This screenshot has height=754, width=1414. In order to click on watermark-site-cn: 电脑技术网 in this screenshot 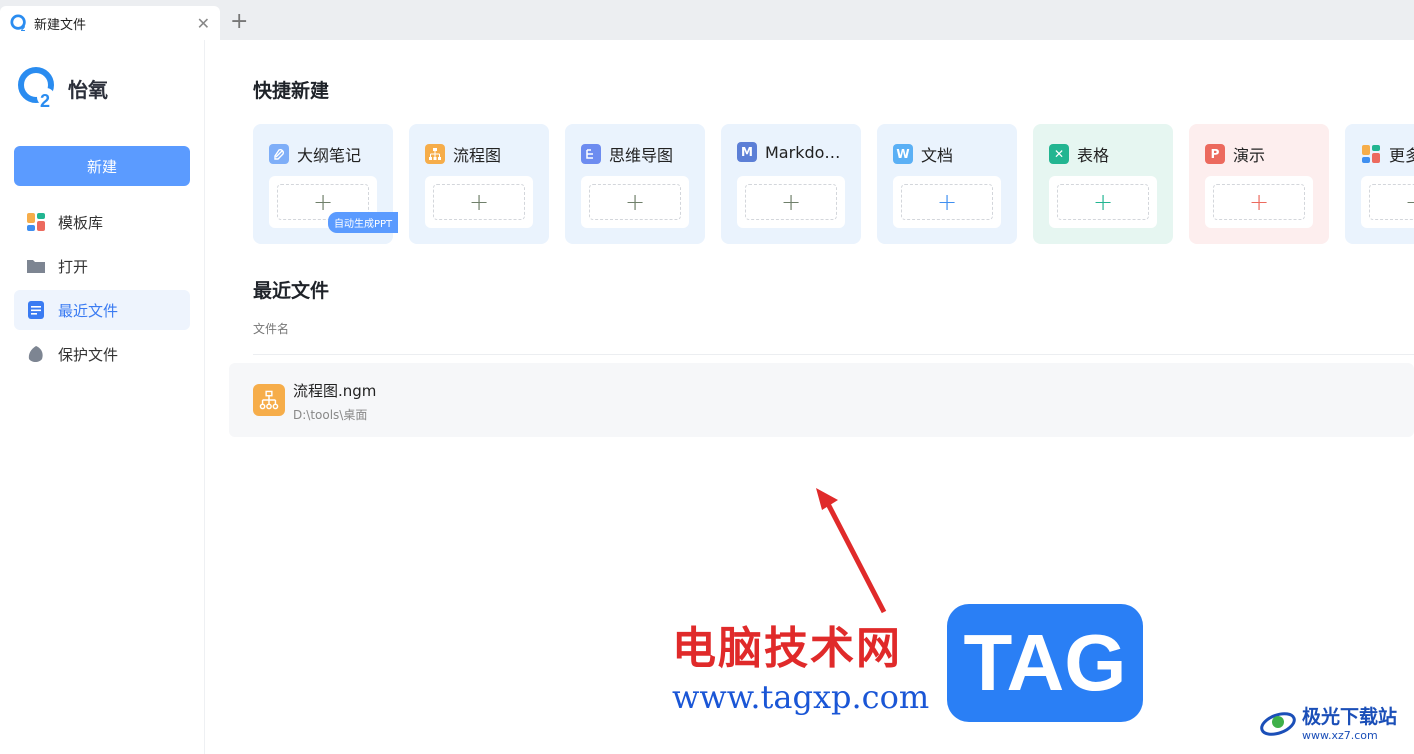, I will do `click(787, 648)`.